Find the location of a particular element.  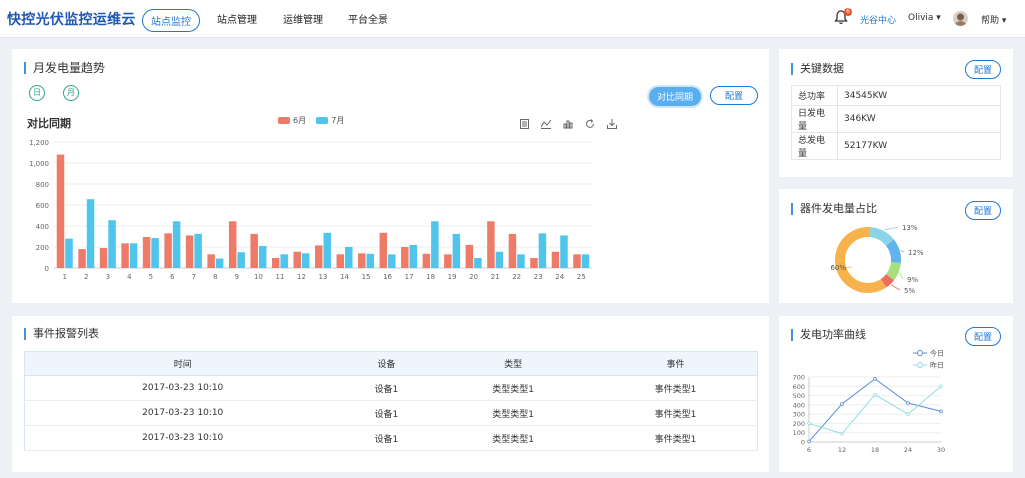

help-menu: 帮助 ▾ is located at coordinates (993, 19).